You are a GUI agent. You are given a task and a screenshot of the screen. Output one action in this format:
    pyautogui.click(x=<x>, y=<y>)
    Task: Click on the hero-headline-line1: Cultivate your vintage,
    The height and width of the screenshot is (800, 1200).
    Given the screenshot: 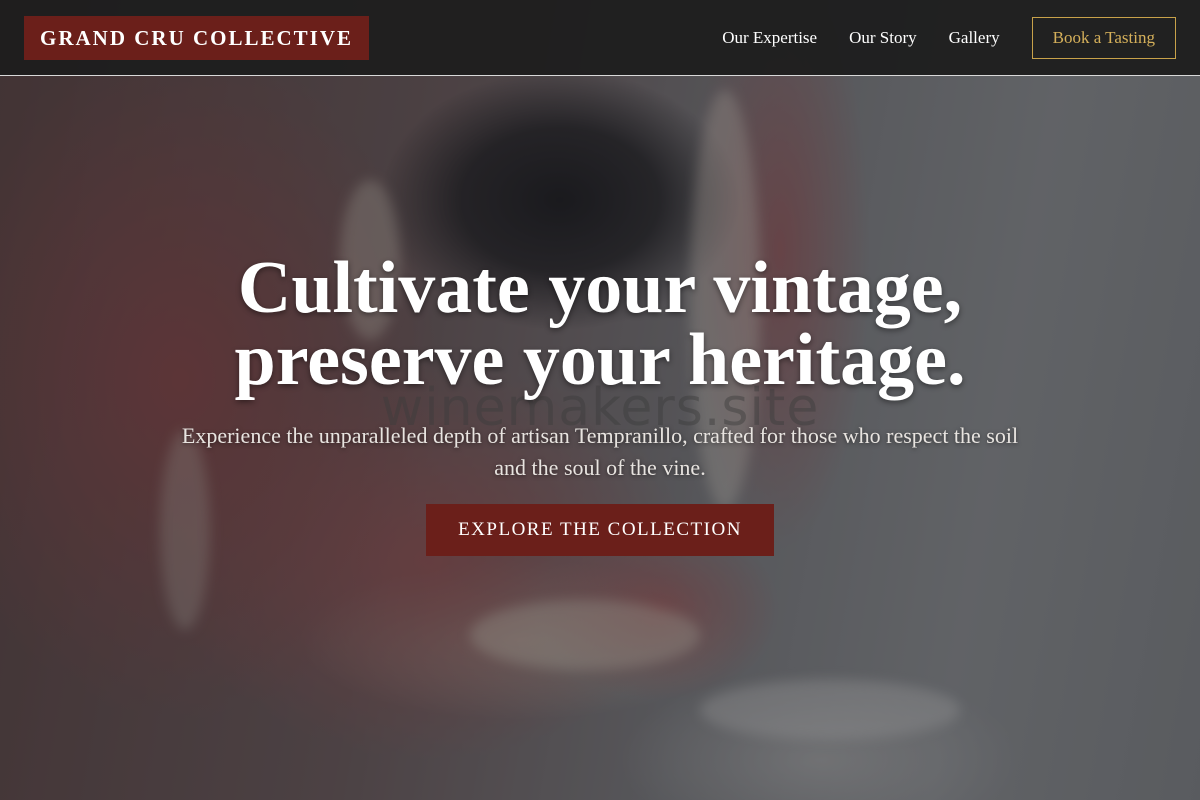 What is the action you would take?
    pyautogui.click(x=600, y=288)
    